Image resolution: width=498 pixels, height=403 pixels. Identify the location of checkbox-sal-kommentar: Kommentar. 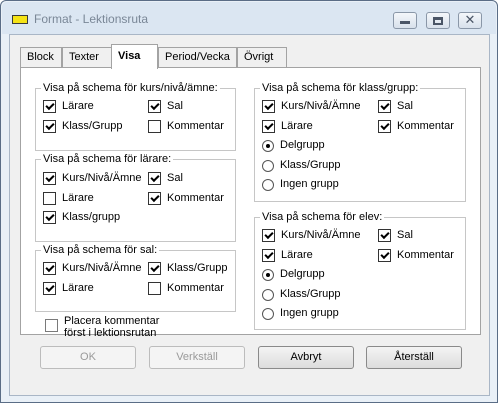
(186, 288).